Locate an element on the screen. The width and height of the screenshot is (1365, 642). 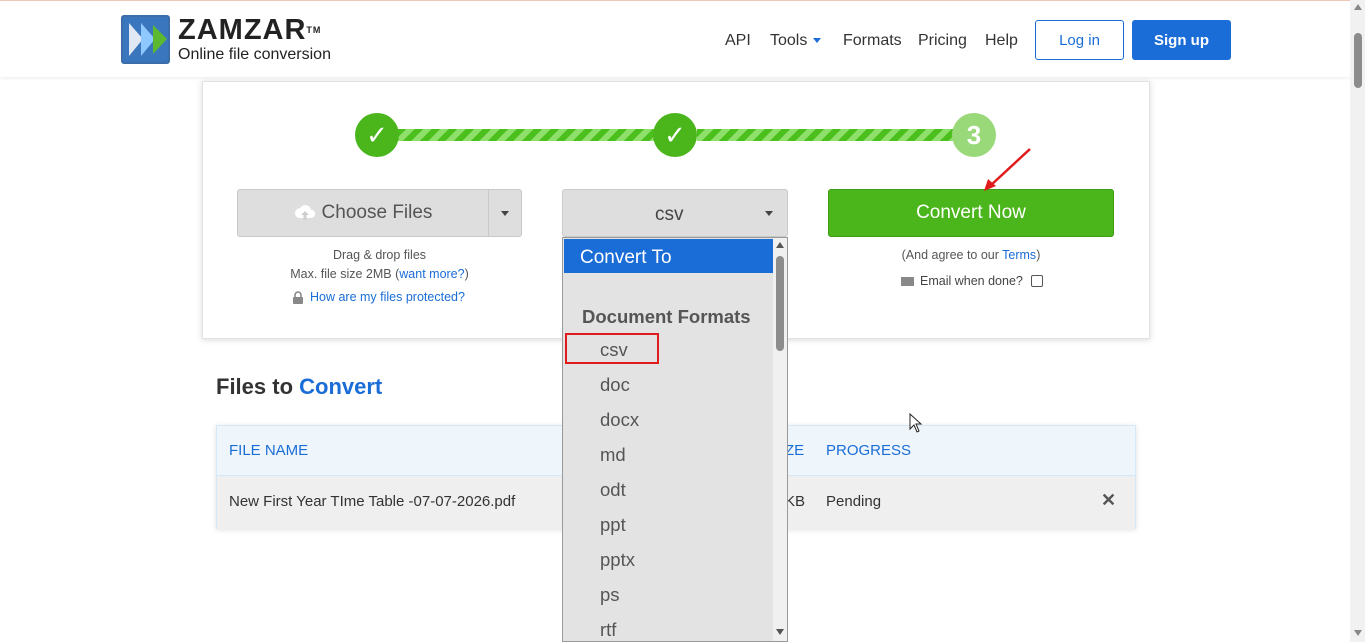
scrollbar-thumb is located at coordinates (1358, 60).